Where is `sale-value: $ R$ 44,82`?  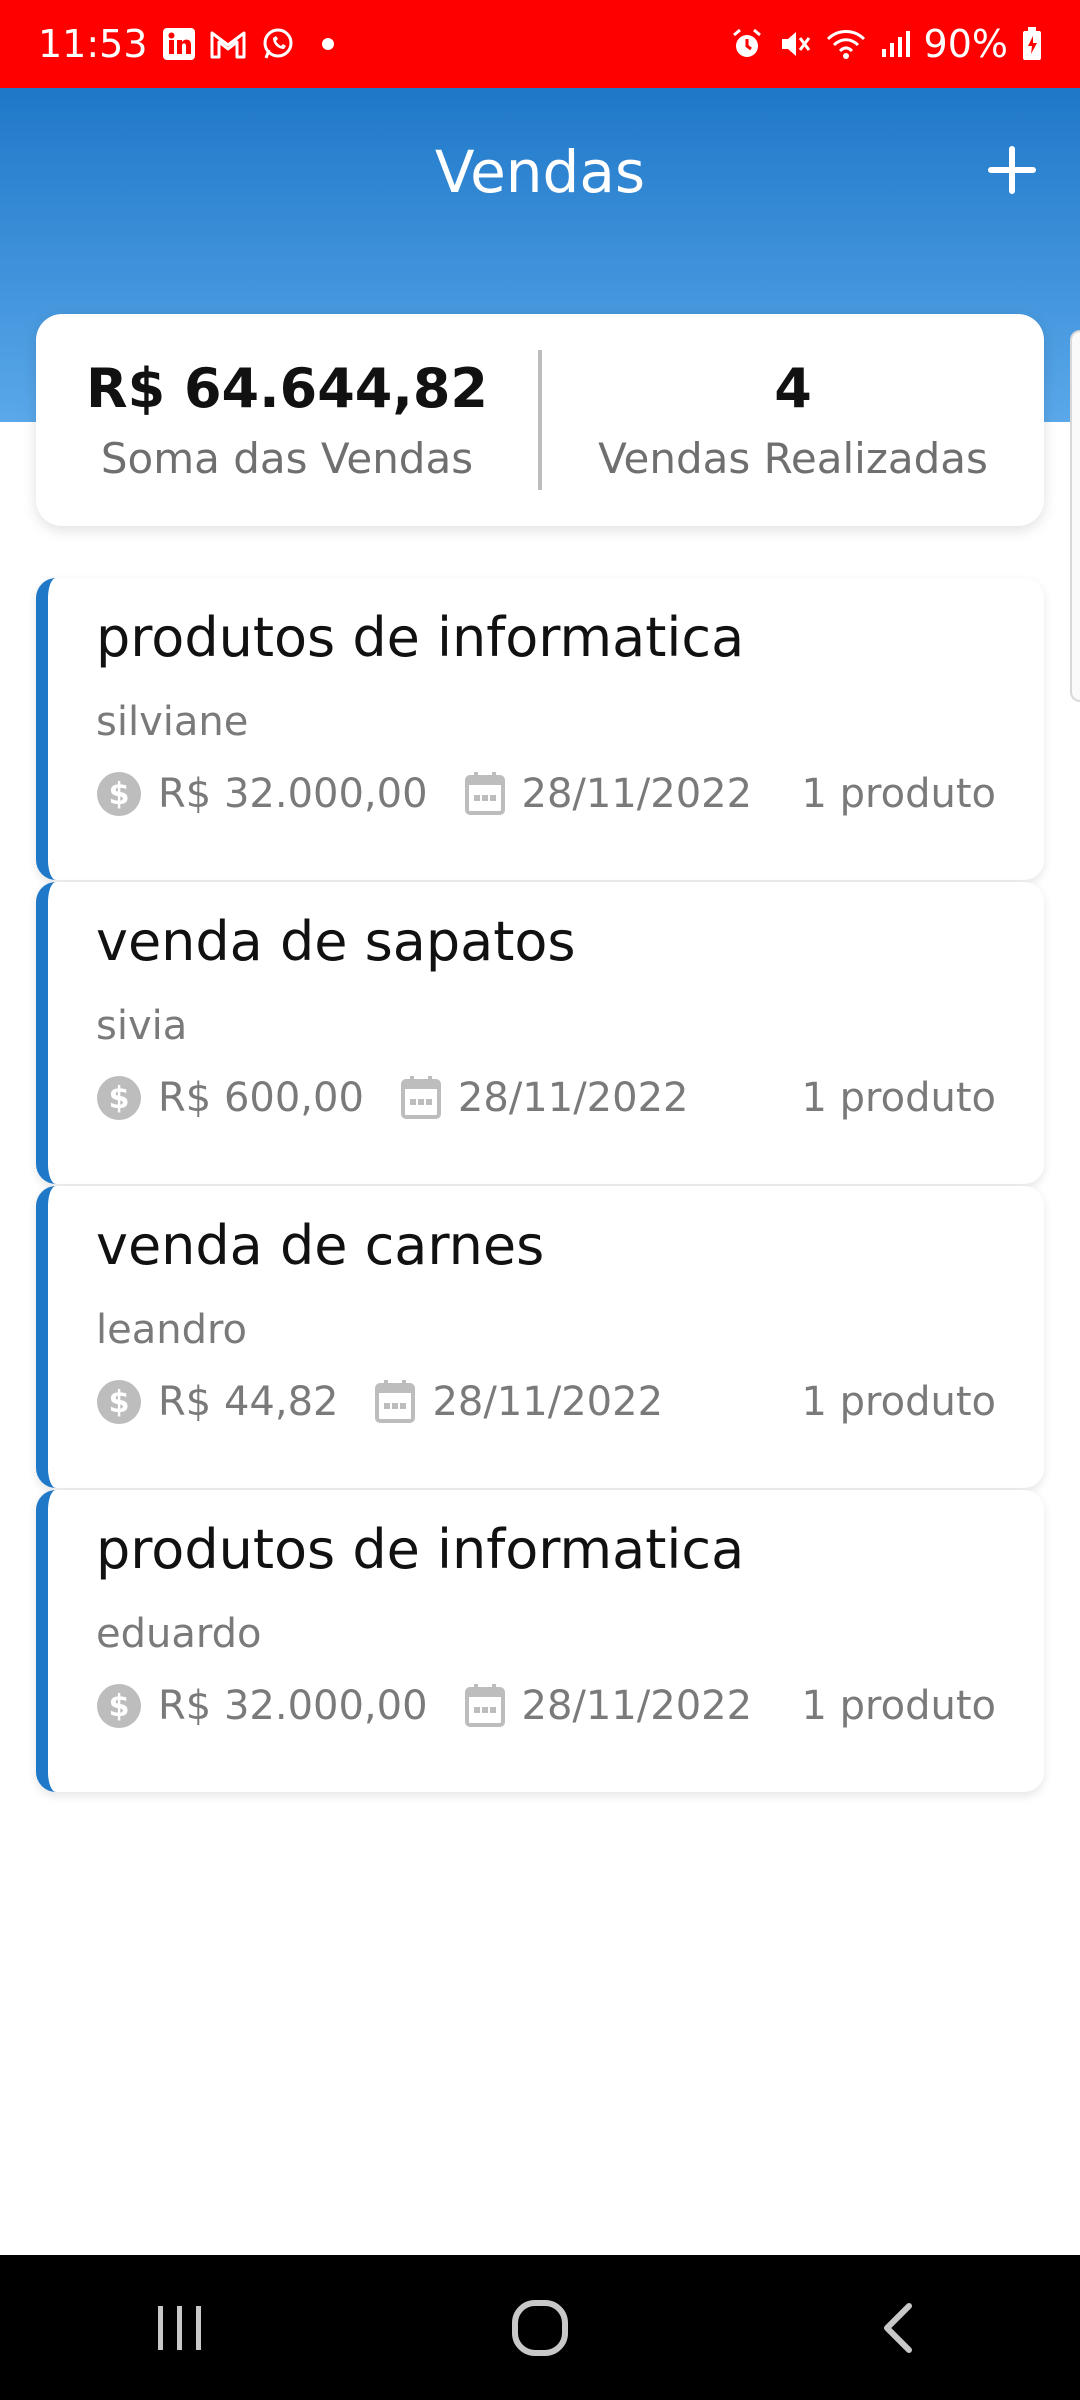 sale-value: $ R$ 44,82 is located at coordinates (217, 1402).